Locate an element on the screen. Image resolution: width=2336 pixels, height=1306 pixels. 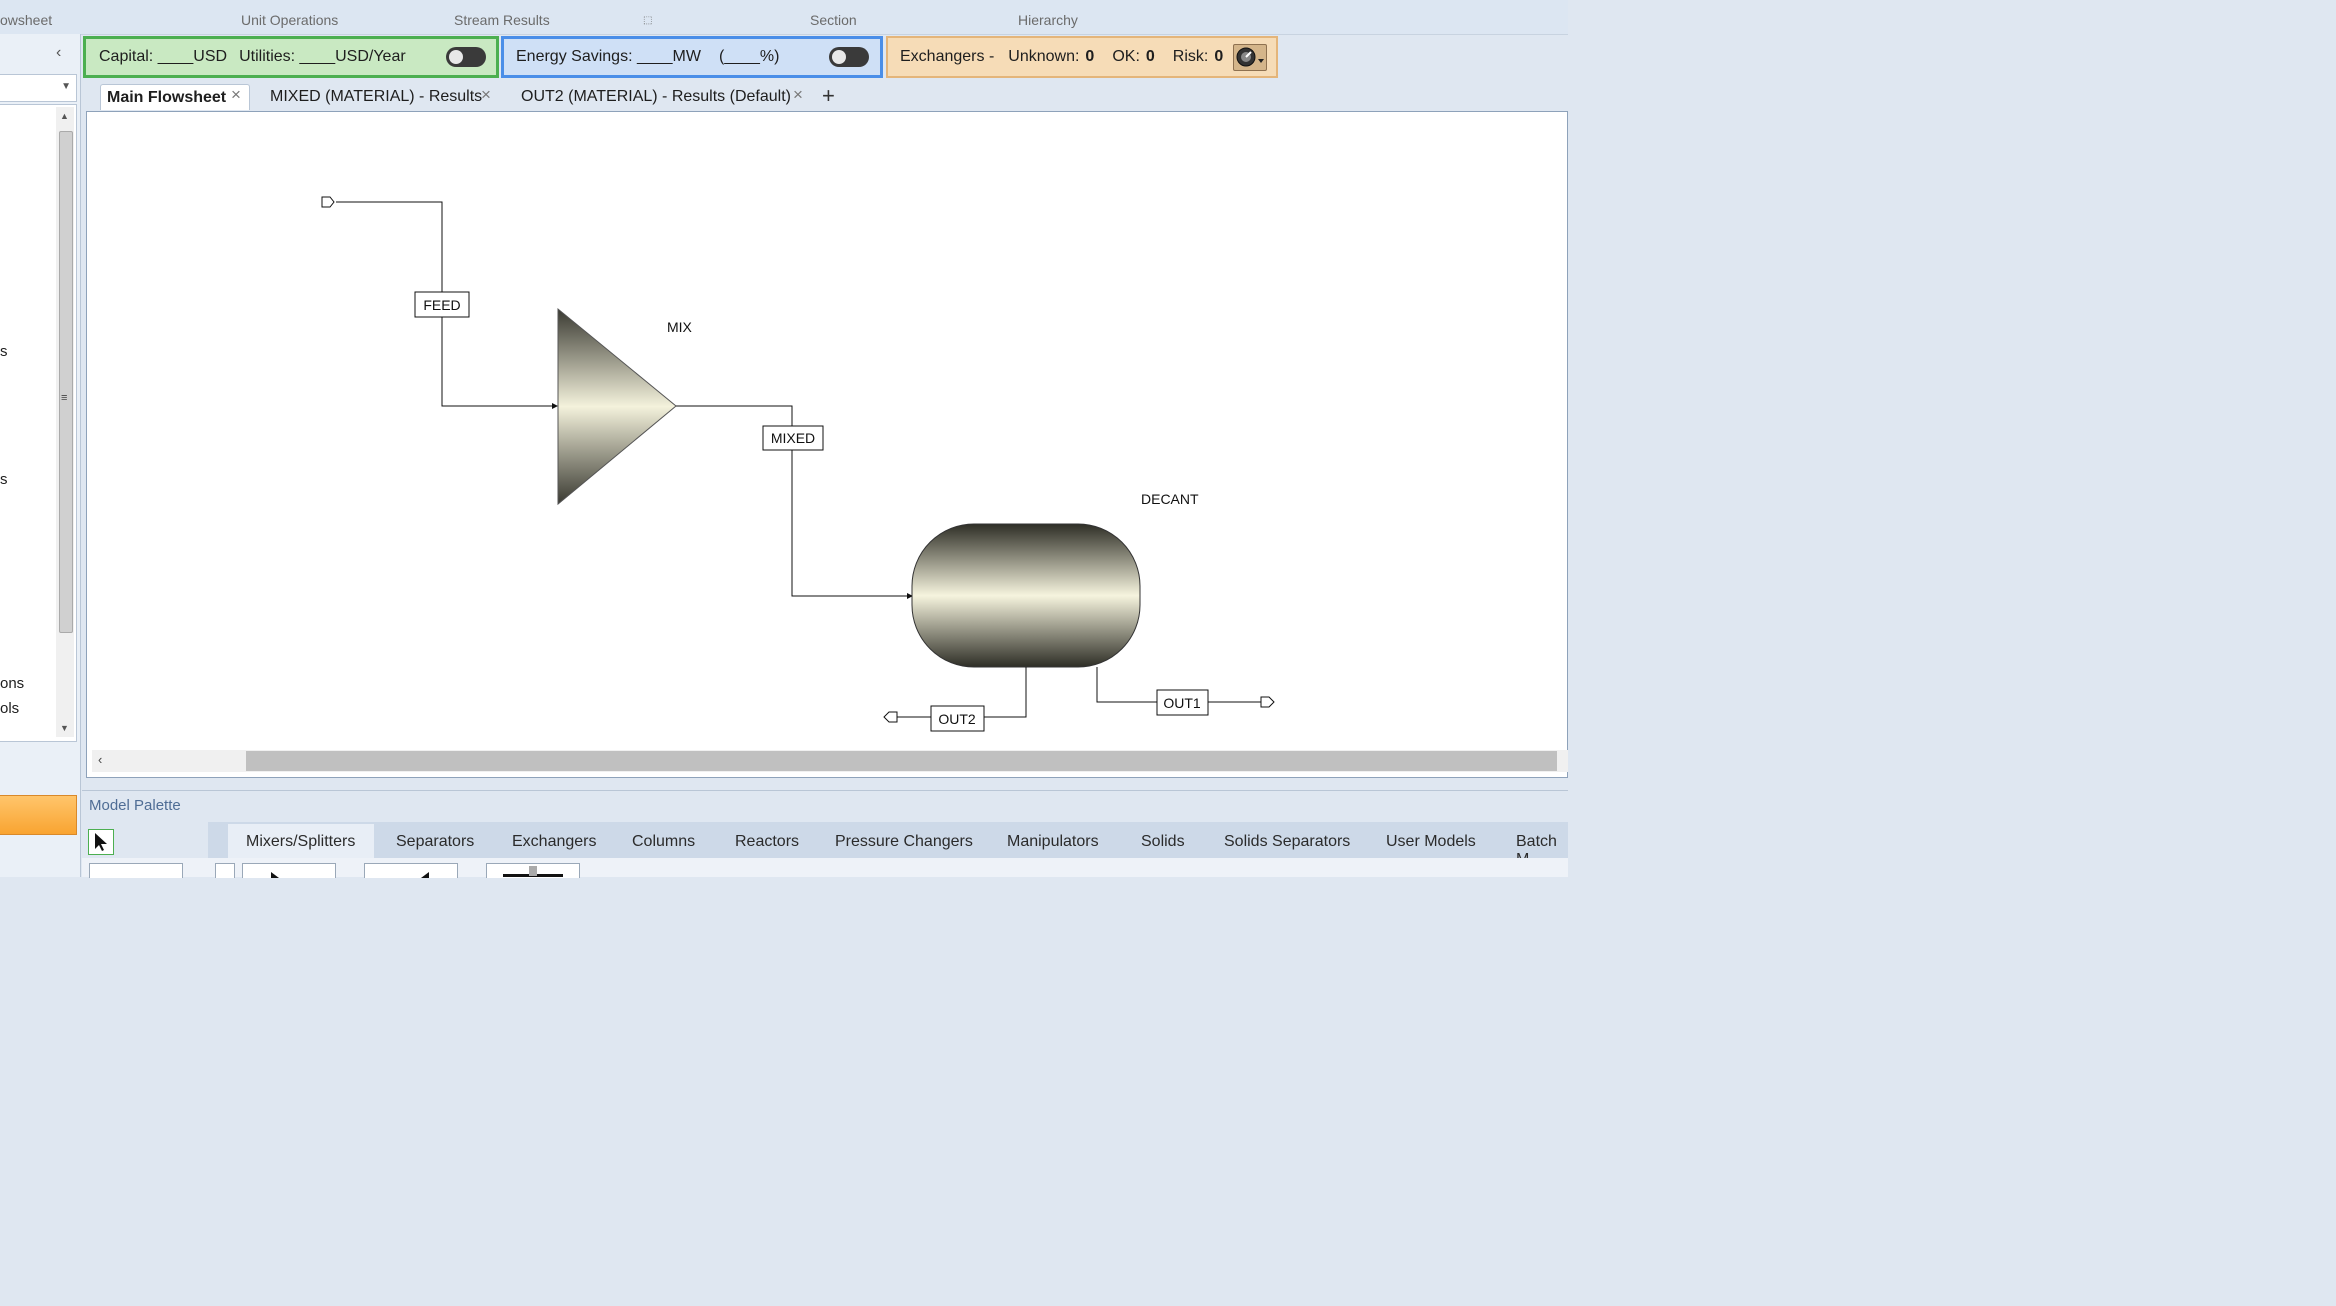
unknown-count: 0 is located at coordinates (1090, 56).